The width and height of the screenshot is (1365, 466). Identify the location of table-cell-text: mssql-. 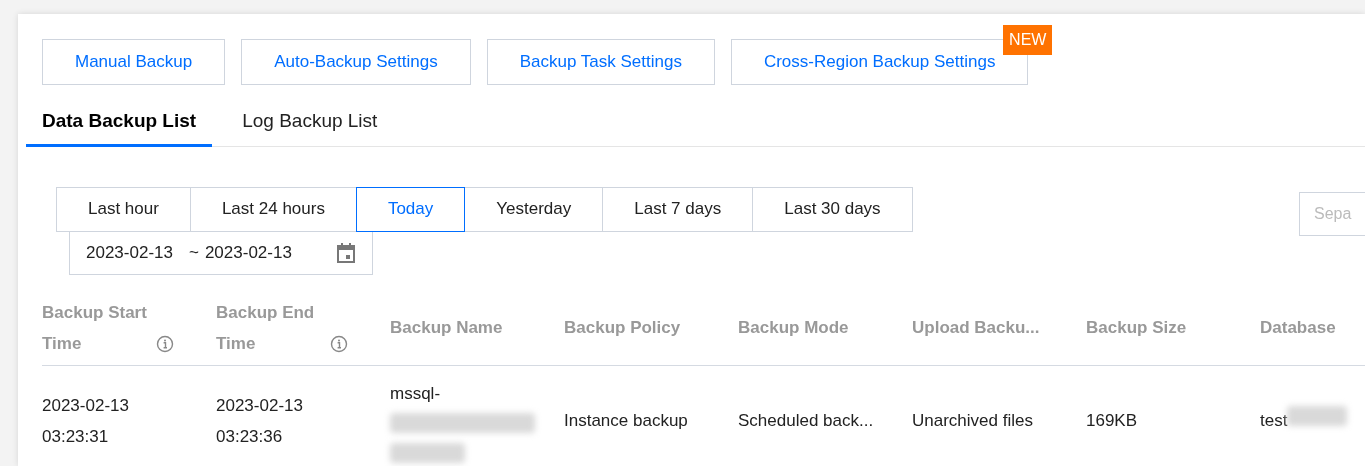
(415, 394).